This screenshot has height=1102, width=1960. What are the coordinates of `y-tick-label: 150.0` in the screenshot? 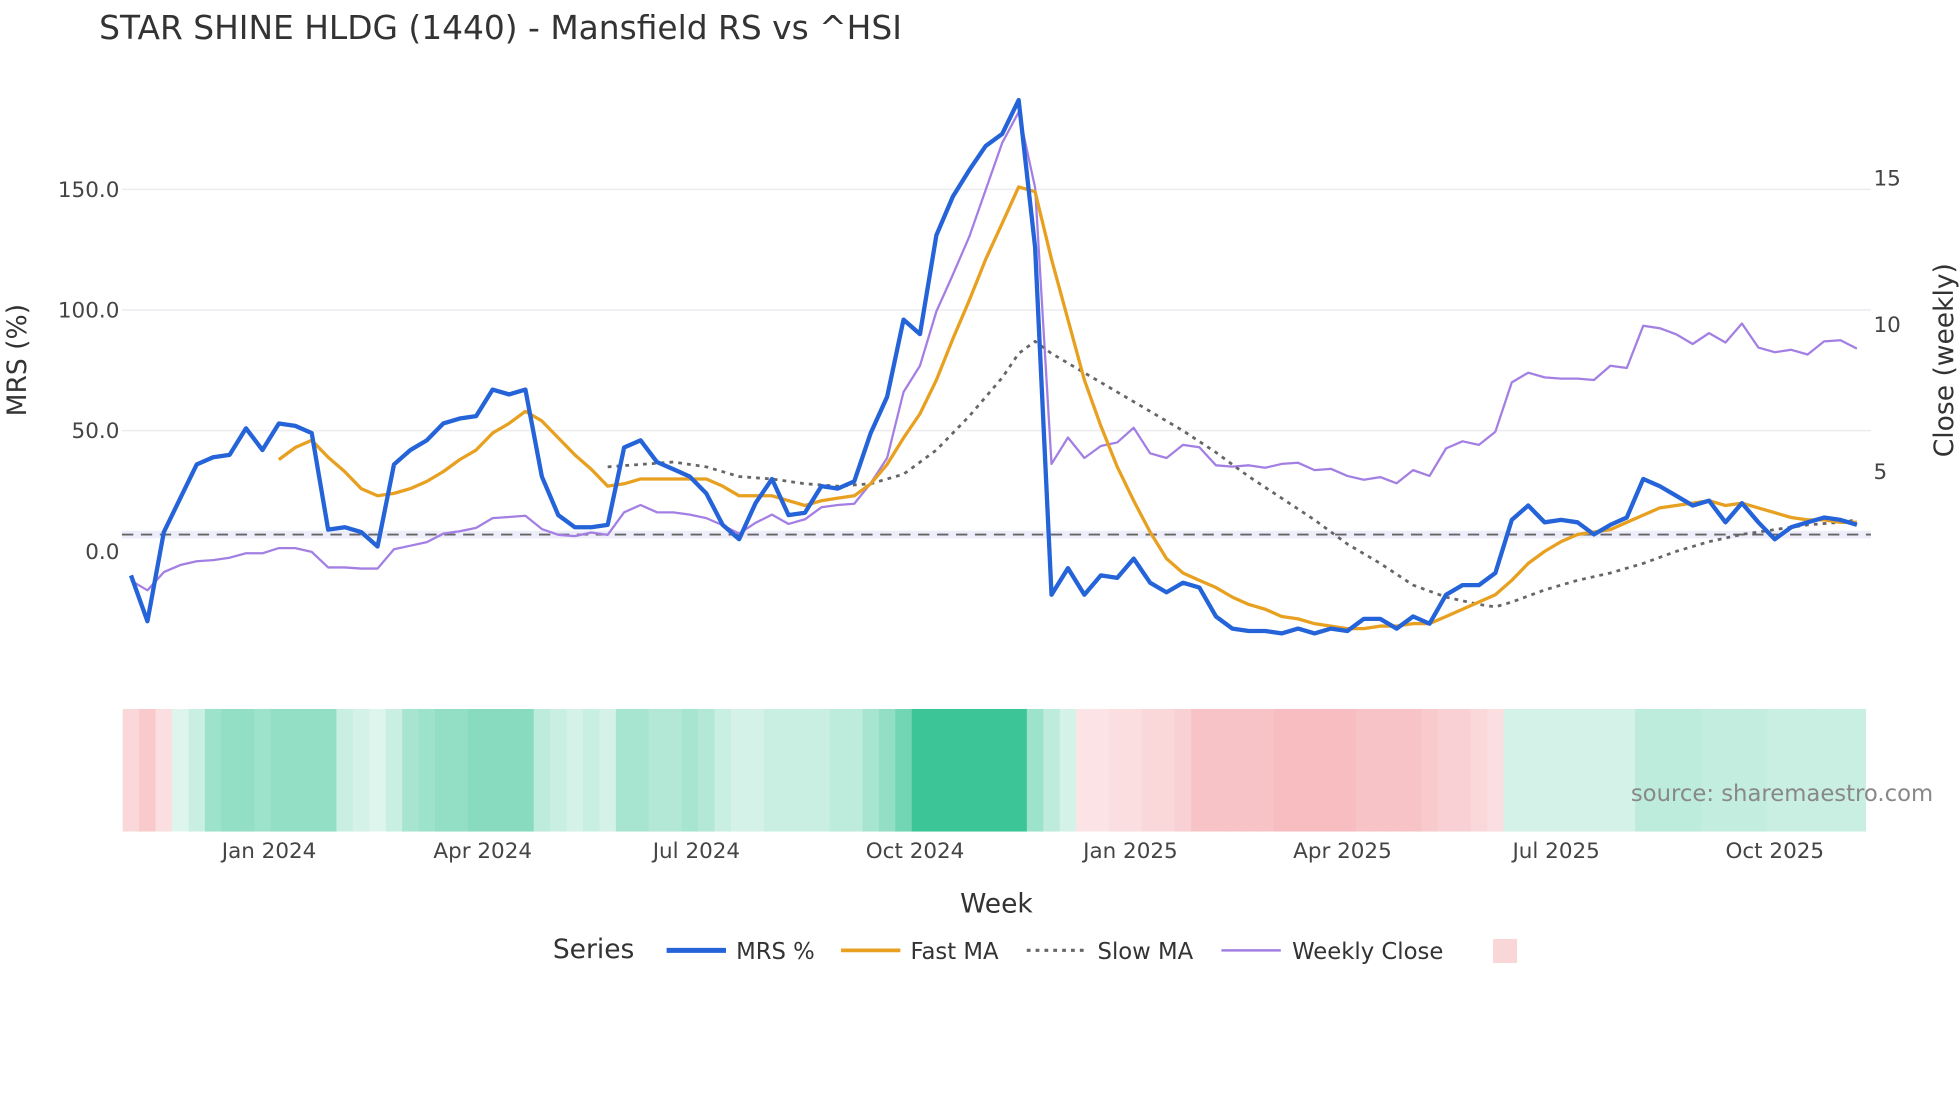 It's located at (88, 190).